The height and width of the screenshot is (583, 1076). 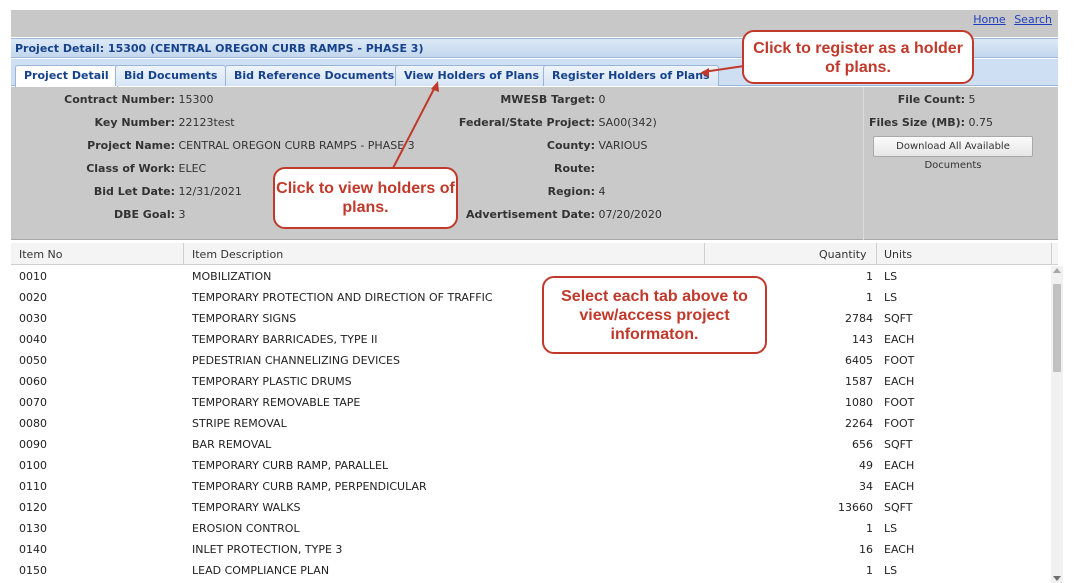 I want to click on item-no-cell: 0090, so click(x=33, y=444).